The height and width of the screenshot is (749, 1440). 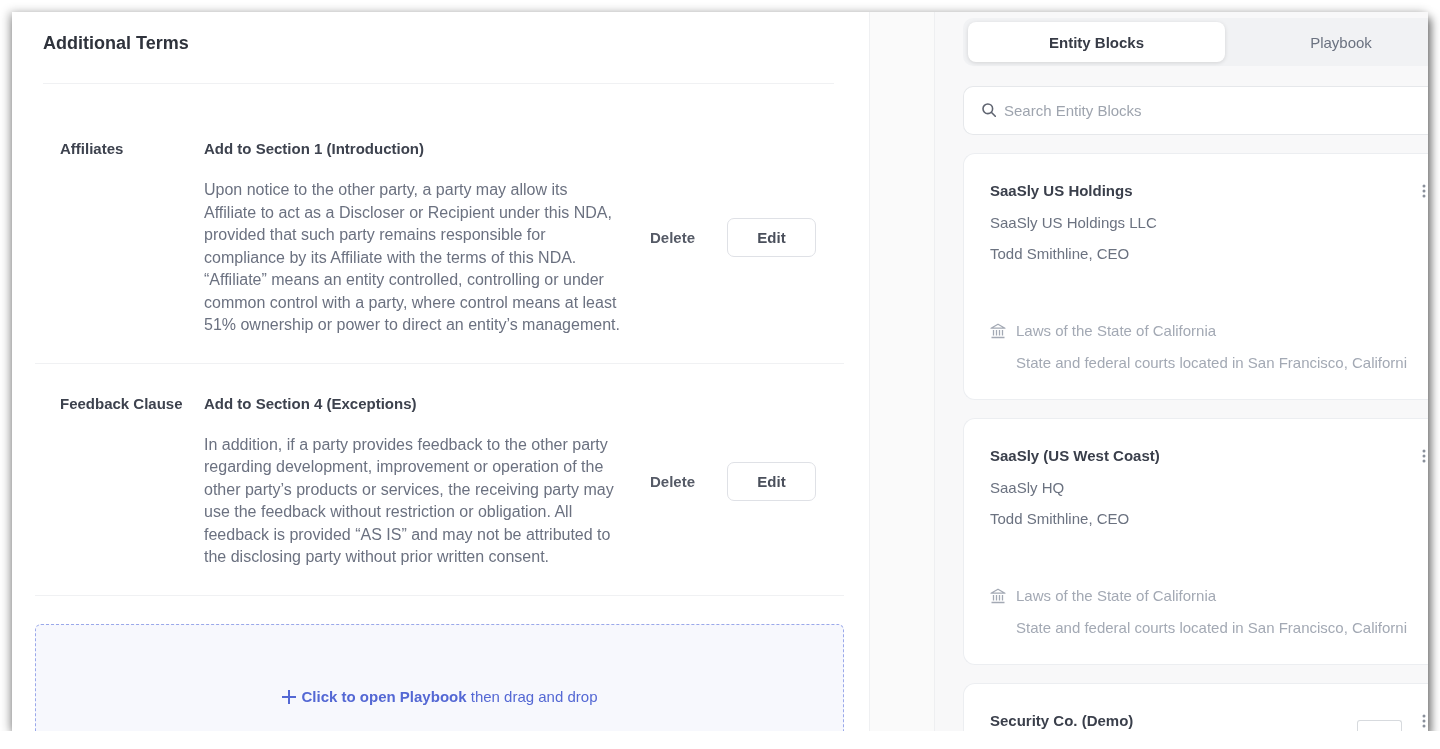 What do you see at coordinates (1328, 42) in the screenshot?
I see `tab: Playbook` at bounding box center [1328, 42].